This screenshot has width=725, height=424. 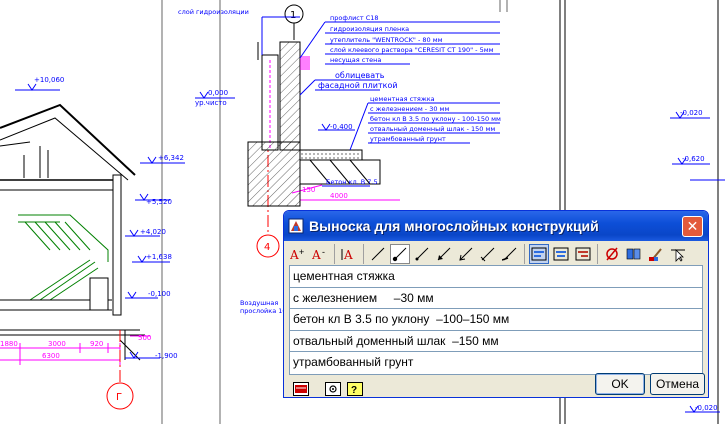 I want to click on align-left-icon, so click(x=539, y=254).